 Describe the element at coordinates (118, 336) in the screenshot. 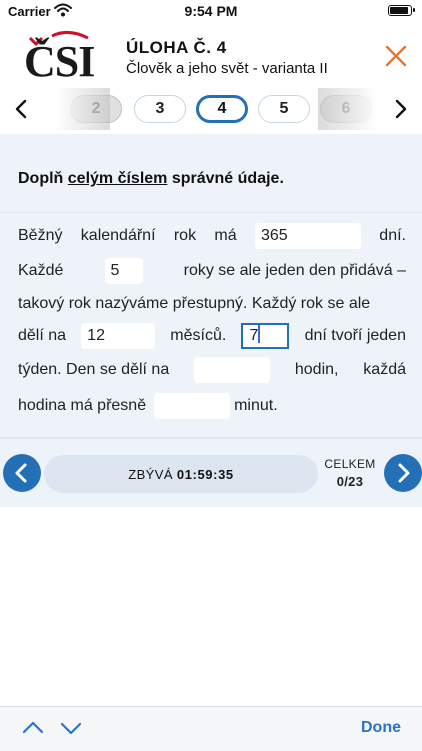

I see `months-field: 12` at that location.